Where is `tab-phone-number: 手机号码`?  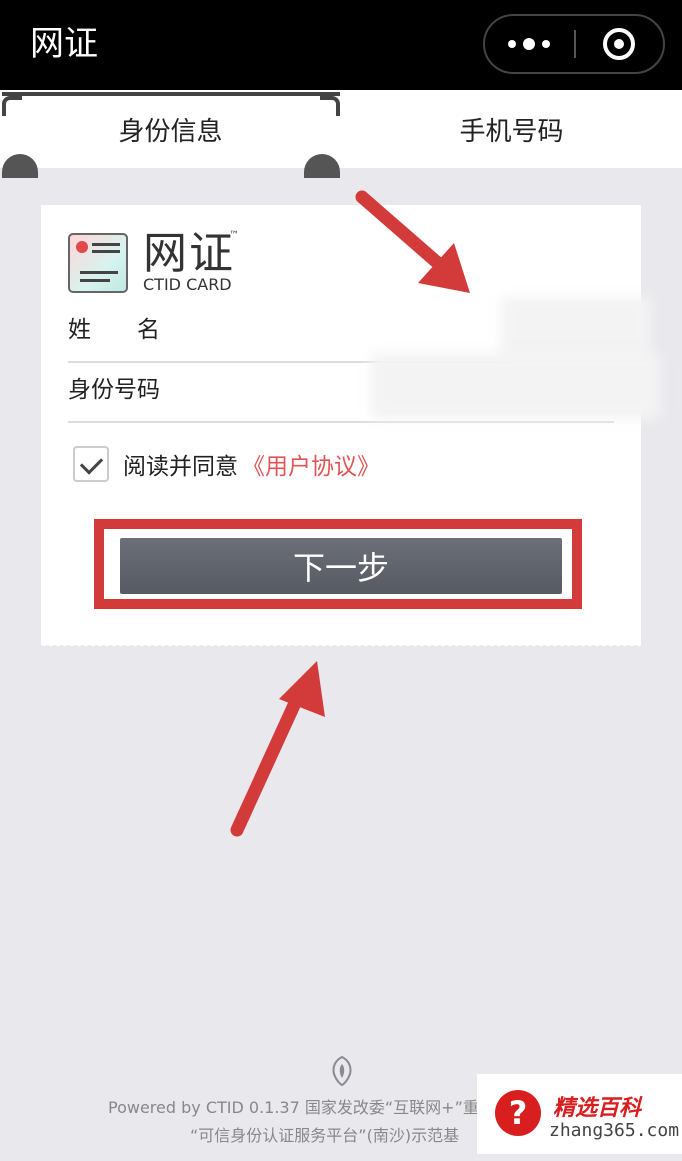
tab-phone-number: 手机号码 is located at coordinates (511, 129).